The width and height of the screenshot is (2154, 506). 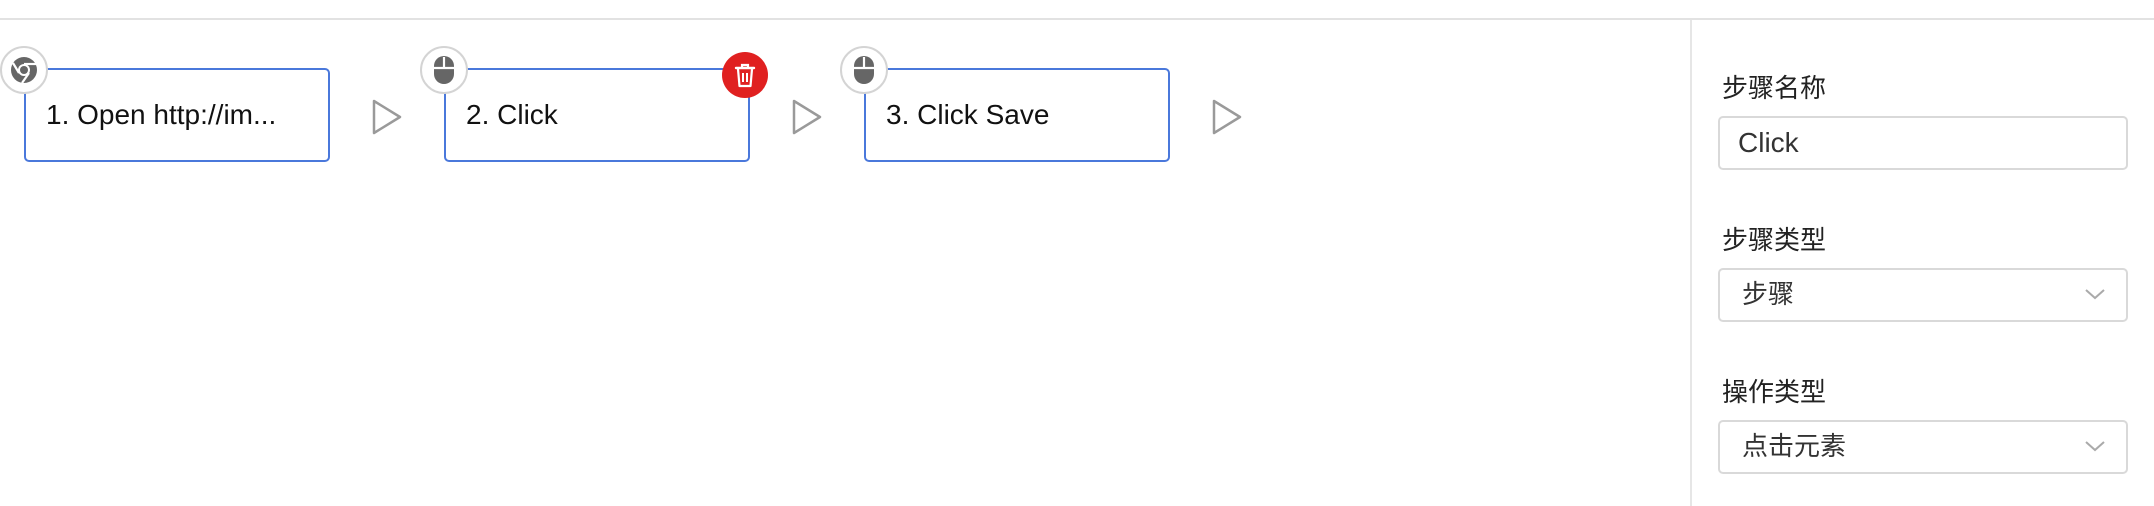 What do you see at coordinates (1774, 393) in the screenshot?
I see `action-type-label: 操作类型` at bounding box center [1774, 393].